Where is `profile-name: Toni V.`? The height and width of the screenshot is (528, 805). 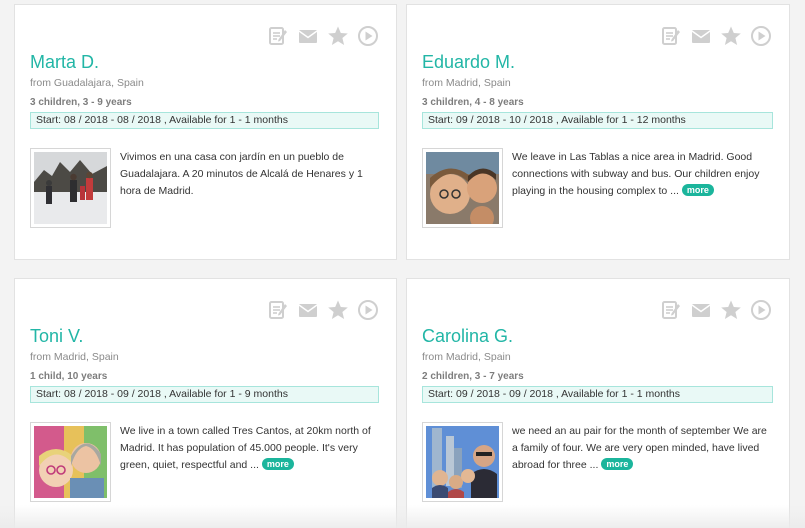 profile-name: Toni V. is located at coordinates (56, 336).